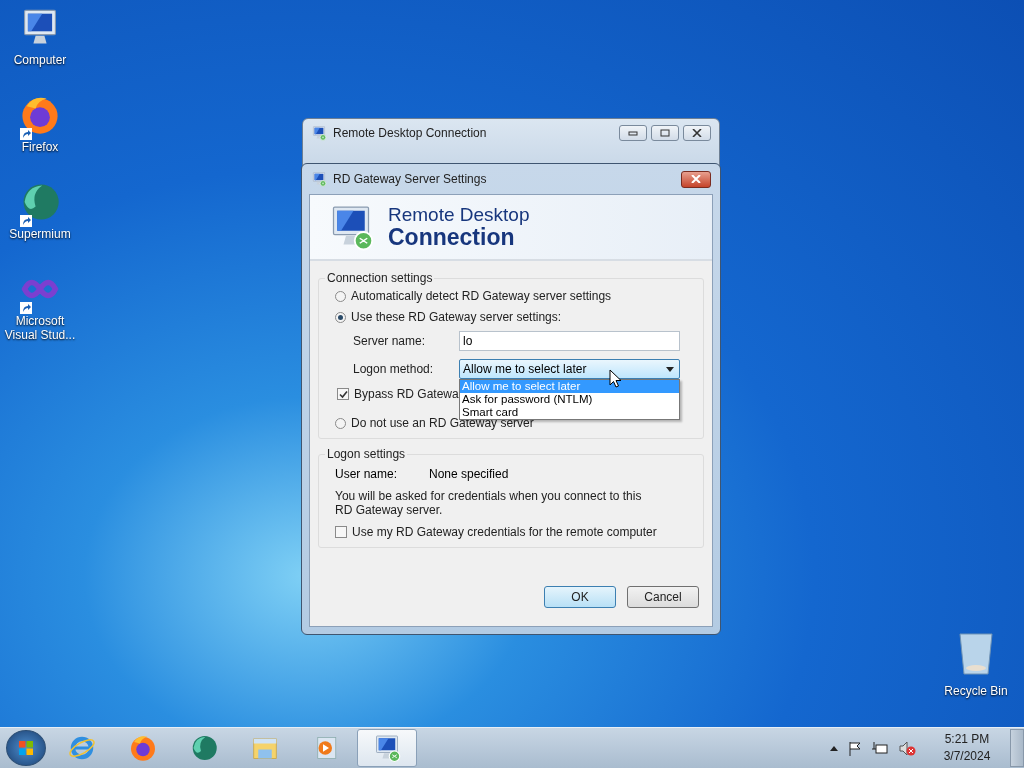 The height and width of the screenshot is (768, 1024). I want to click on window-title: RD Gateway Server Settings, so click(410, 179).